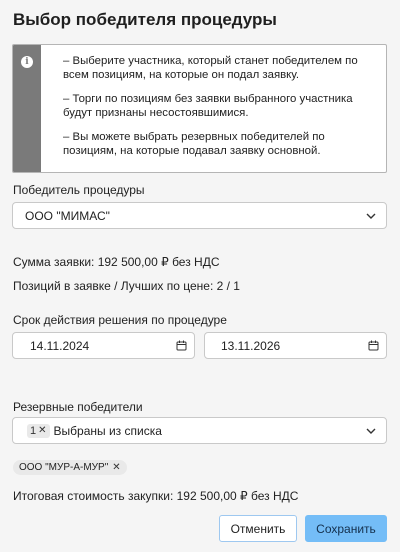  I want to click on date-to-input: 13.11.2026, so click(295, 345).